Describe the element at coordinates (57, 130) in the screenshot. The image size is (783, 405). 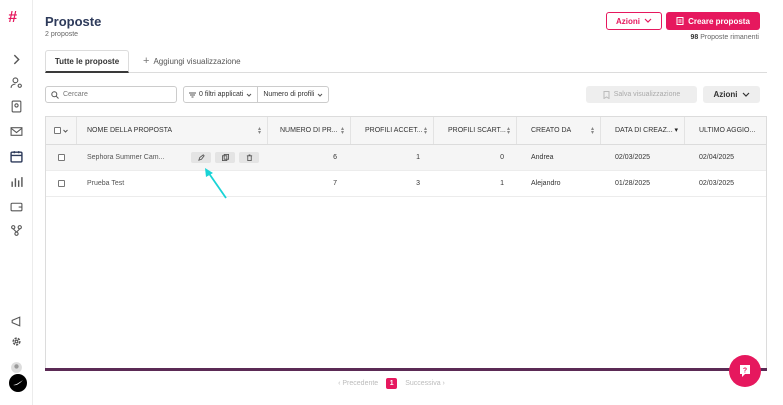
I see `select-all-checkbox` at that location.